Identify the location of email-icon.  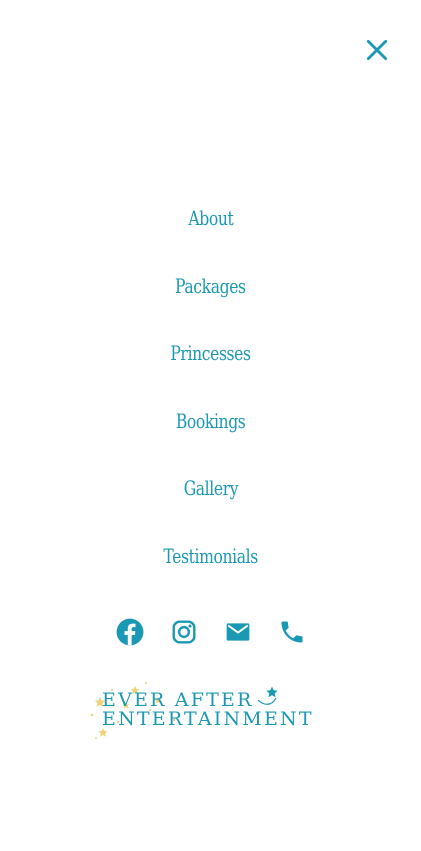
(237, 632).